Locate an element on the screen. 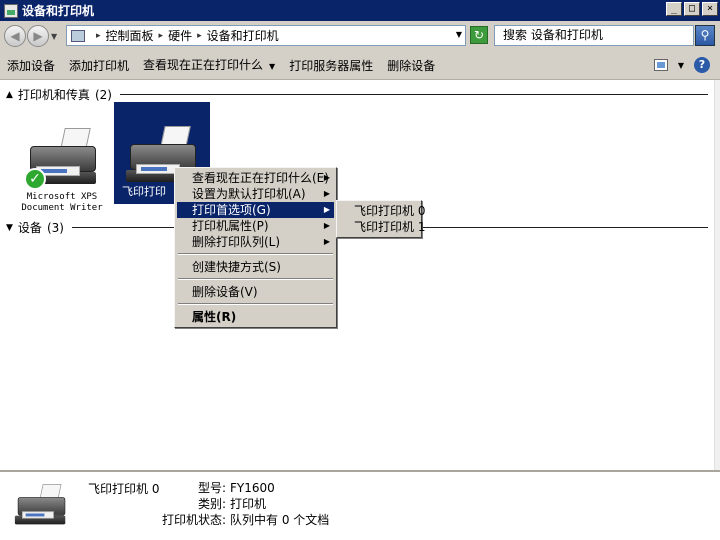 The width and height of the screenshot is (720, 540). address-dropdown-icon: ▼ is located at coordinates (459, 34).